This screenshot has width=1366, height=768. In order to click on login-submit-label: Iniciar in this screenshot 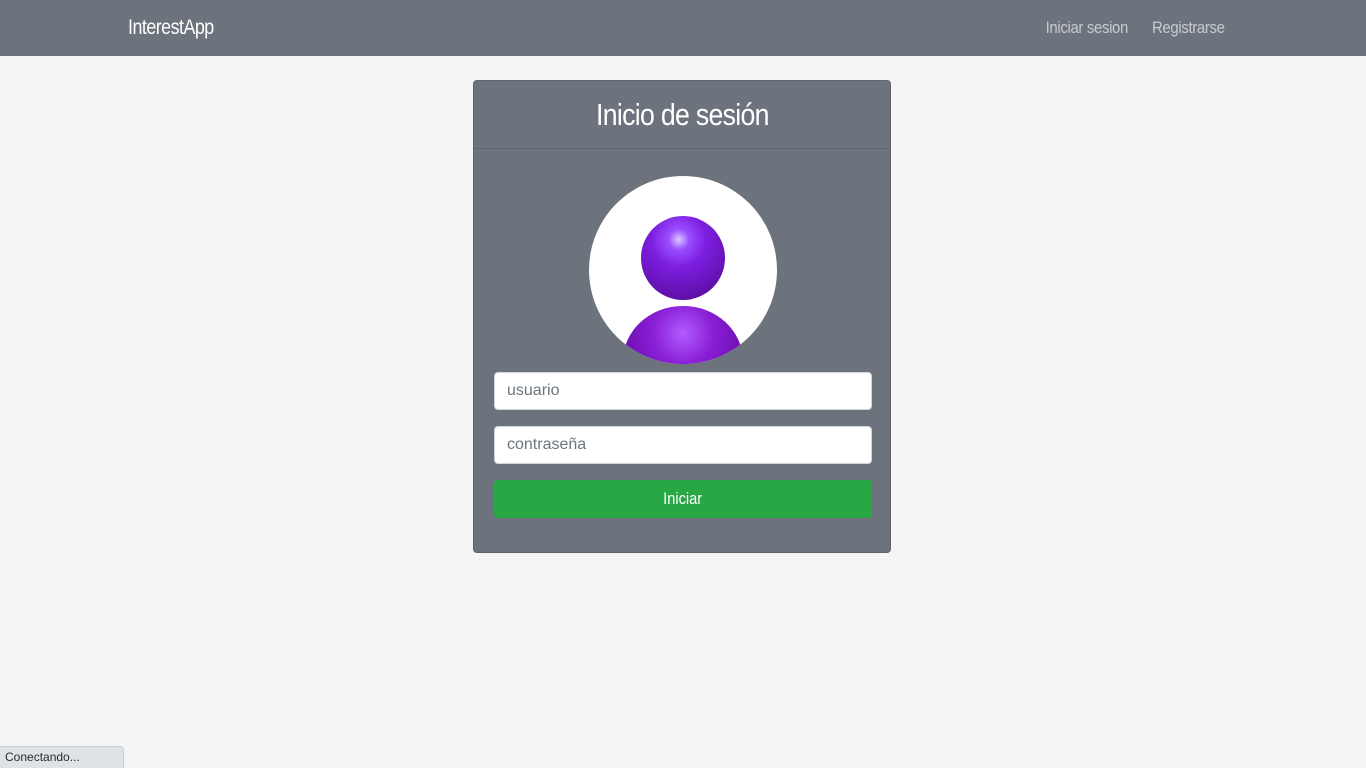, I will do `click(683, 498)`.